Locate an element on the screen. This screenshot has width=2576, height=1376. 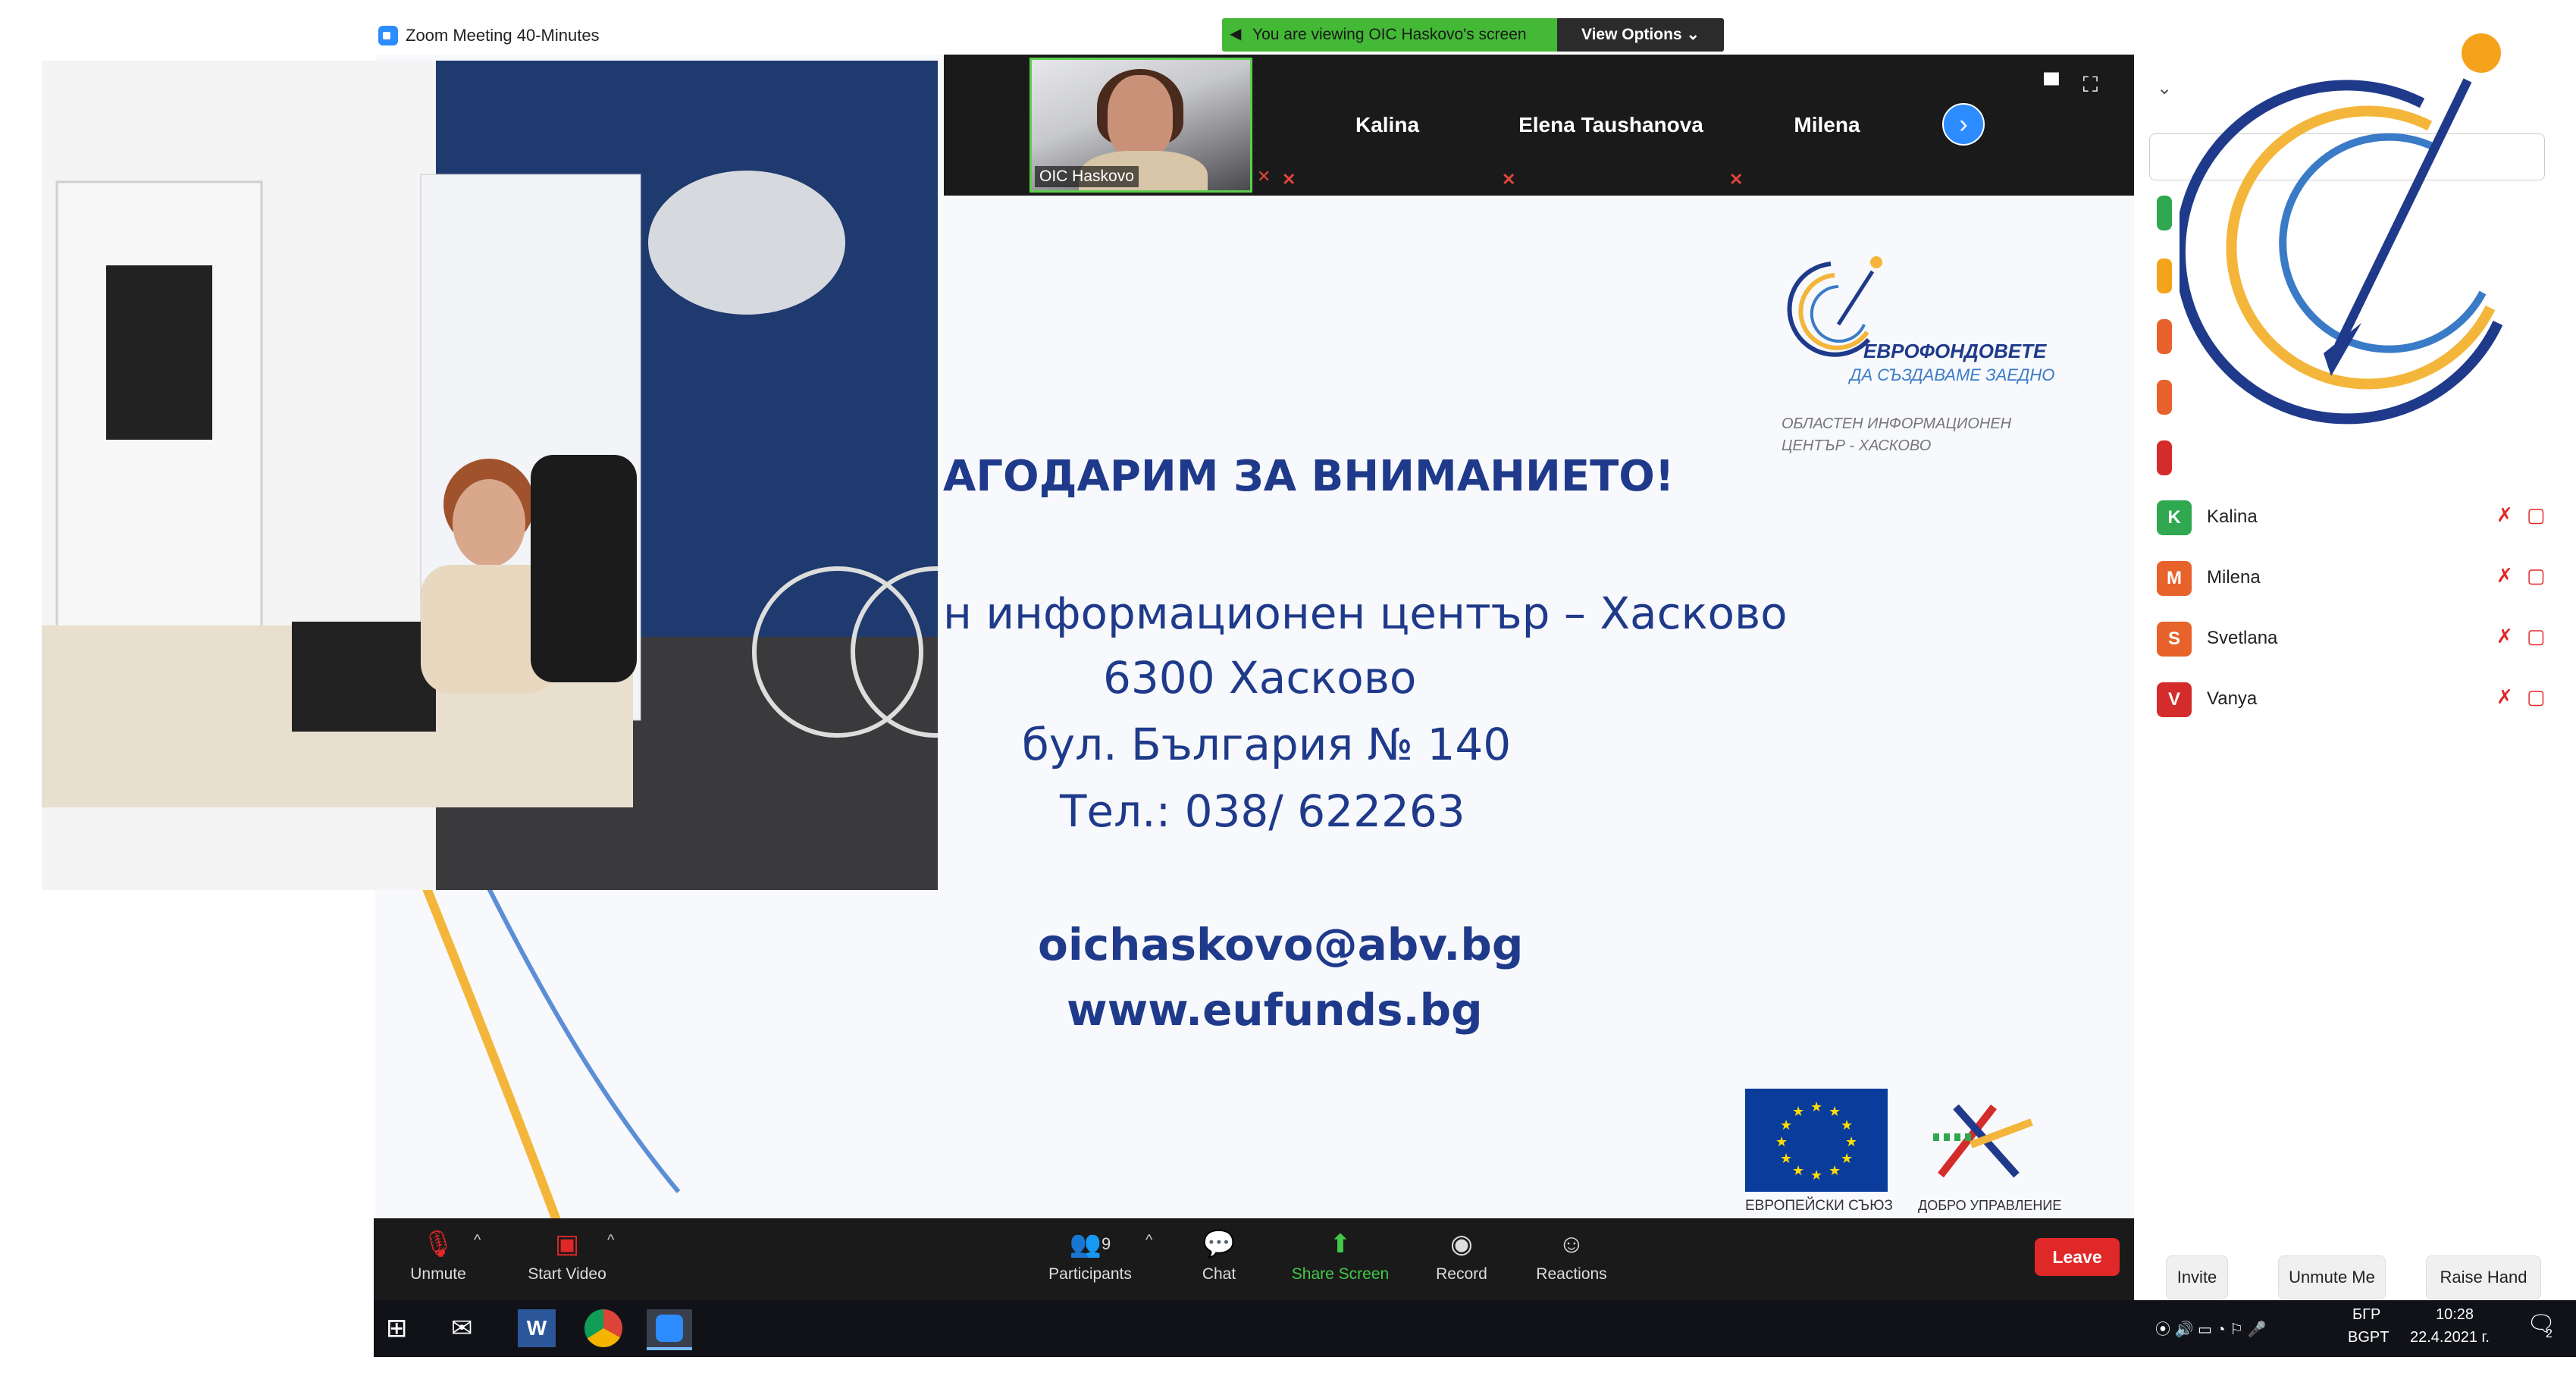
slide-address-line2: 6300 Хасково is located at coordinates (1260, 678).